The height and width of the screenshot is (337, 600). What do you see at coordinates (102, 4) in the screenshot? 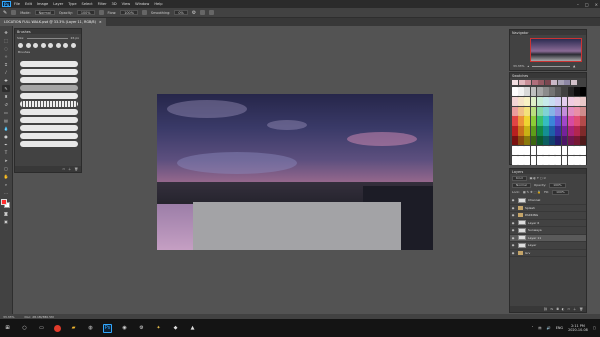
I see `menu-item-filter: Filter` at bounding box center [102, 4].